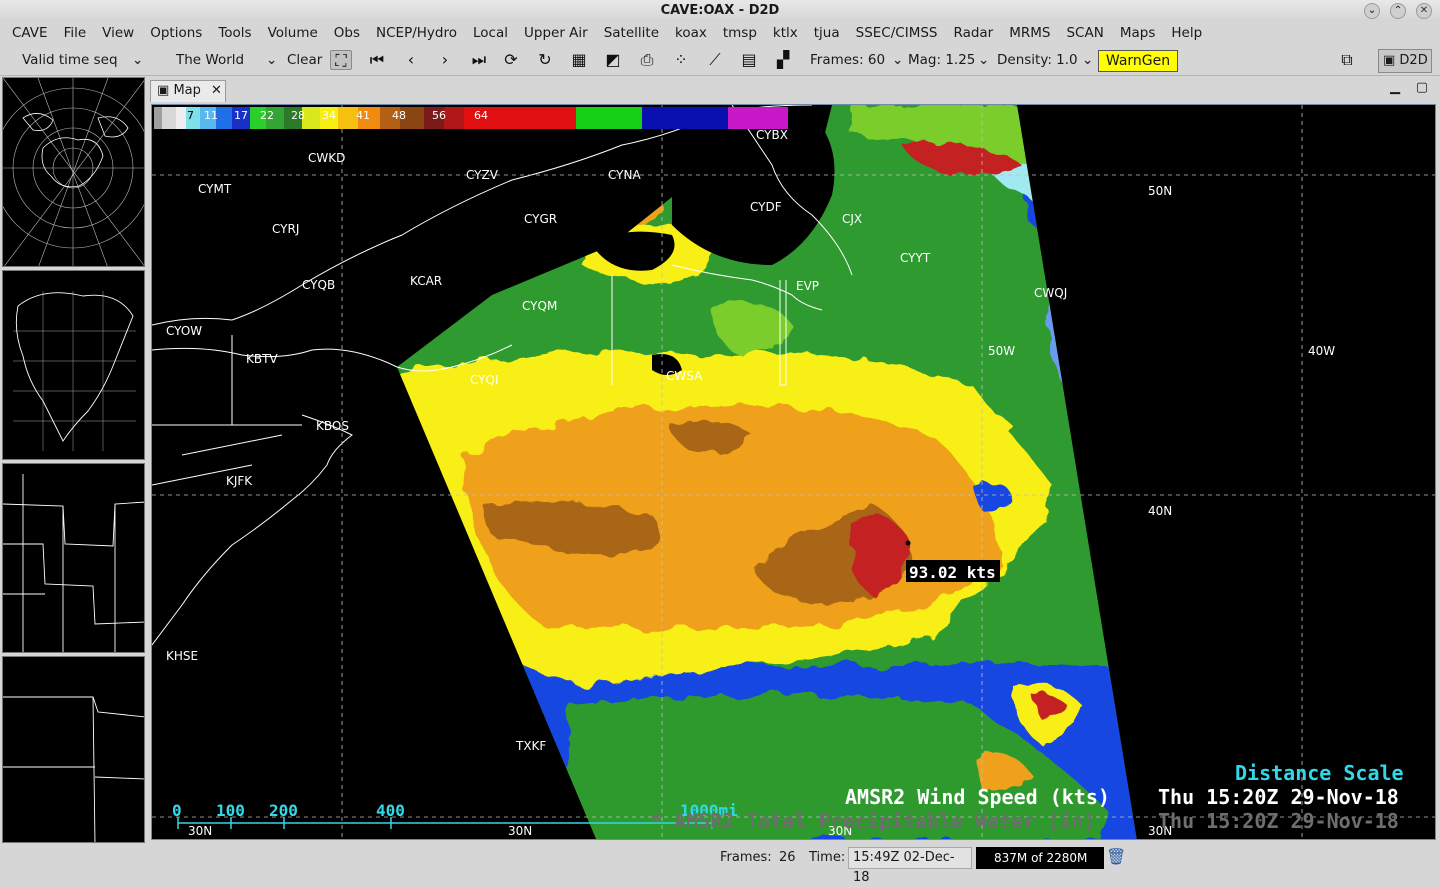 This screenshot has width=1440, height=888. What do you see at coordinates (787, 857) in the screenshot?
I see `frames-value: 26` at bounding box center [787, 857].